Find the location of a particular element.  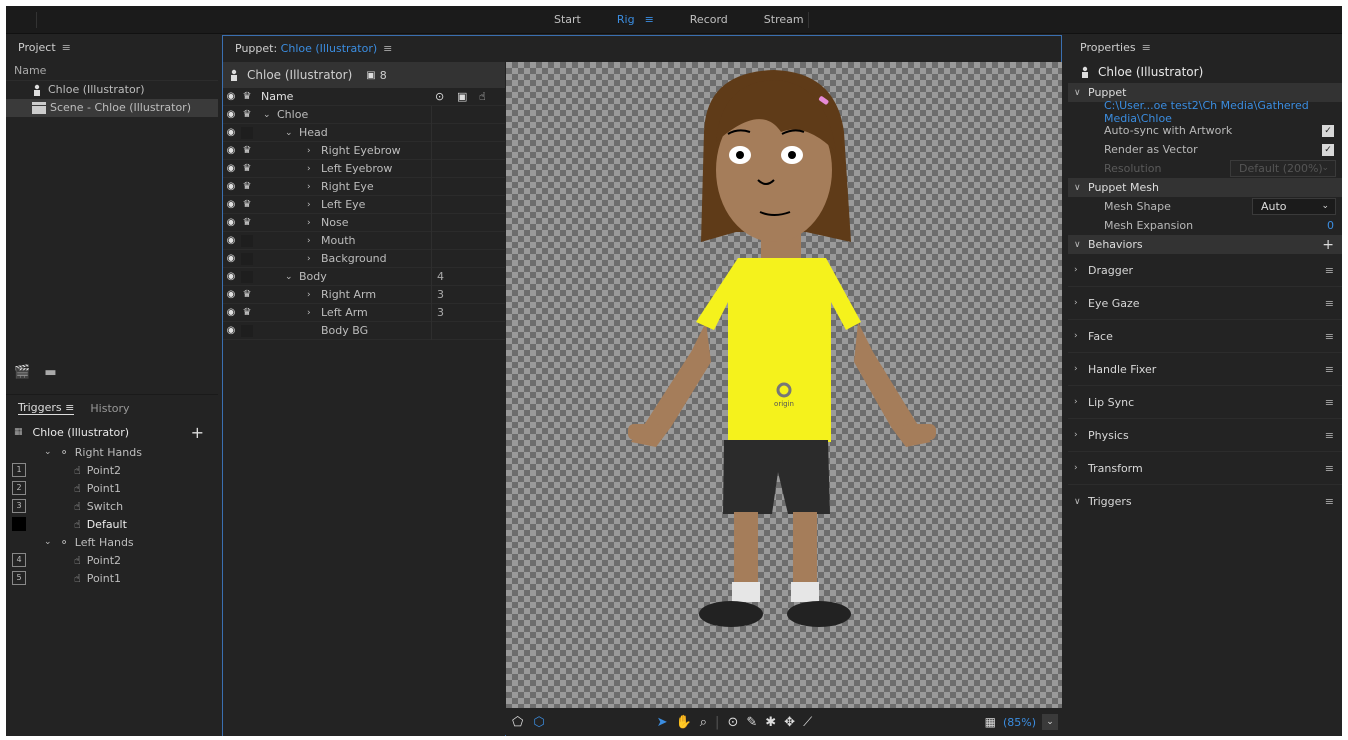

layer-row: ◉ ♛ › Right Eyebrow is located at coordinates (364, 151).